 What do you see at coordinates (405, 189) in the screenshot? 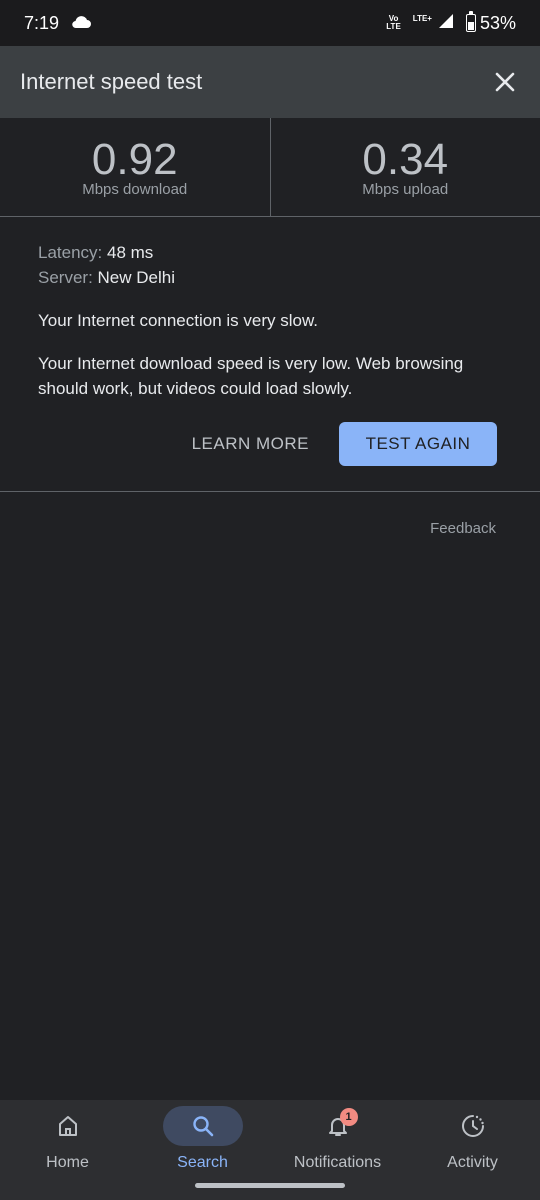
I see `upload-unit: Mbps upload` at bounding box center [405, 189].